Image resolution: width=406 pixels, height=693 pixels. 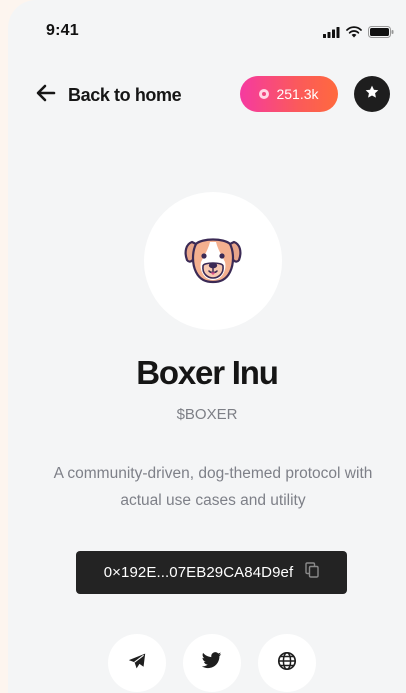 I want to click on website-button, so click(x=287, y=663).